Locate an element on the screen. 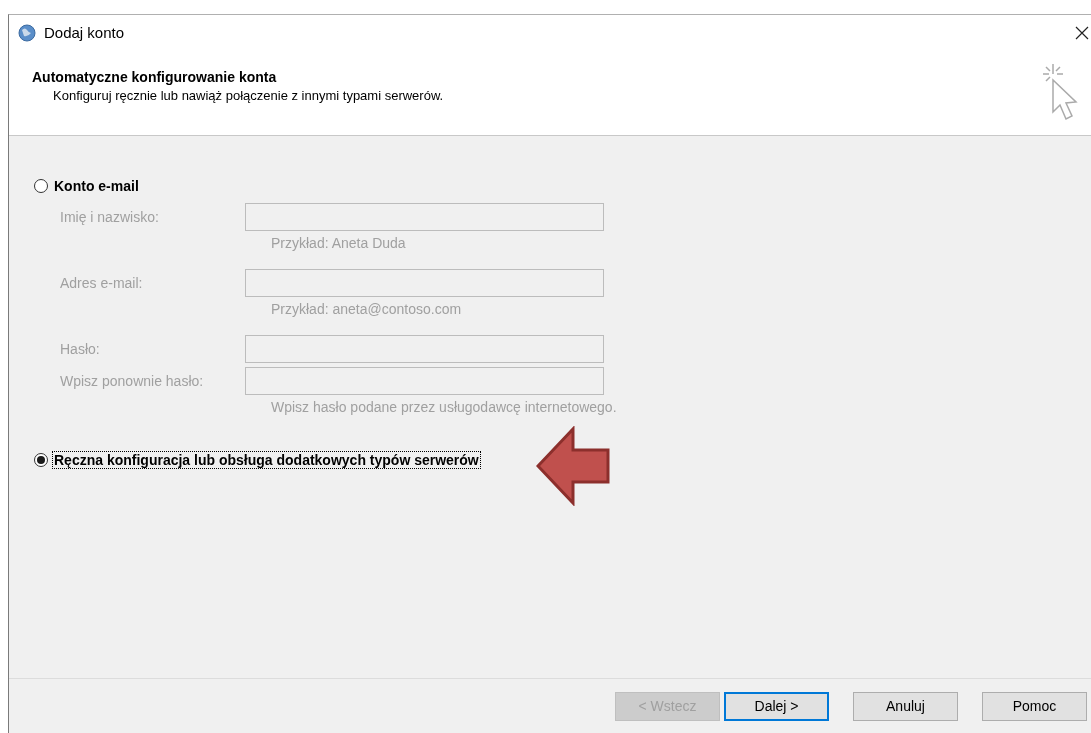 This screenshot has width=1091, height=733. field-hint: Przykład: aneta@contoso.com is located at coordinates (366, 310).